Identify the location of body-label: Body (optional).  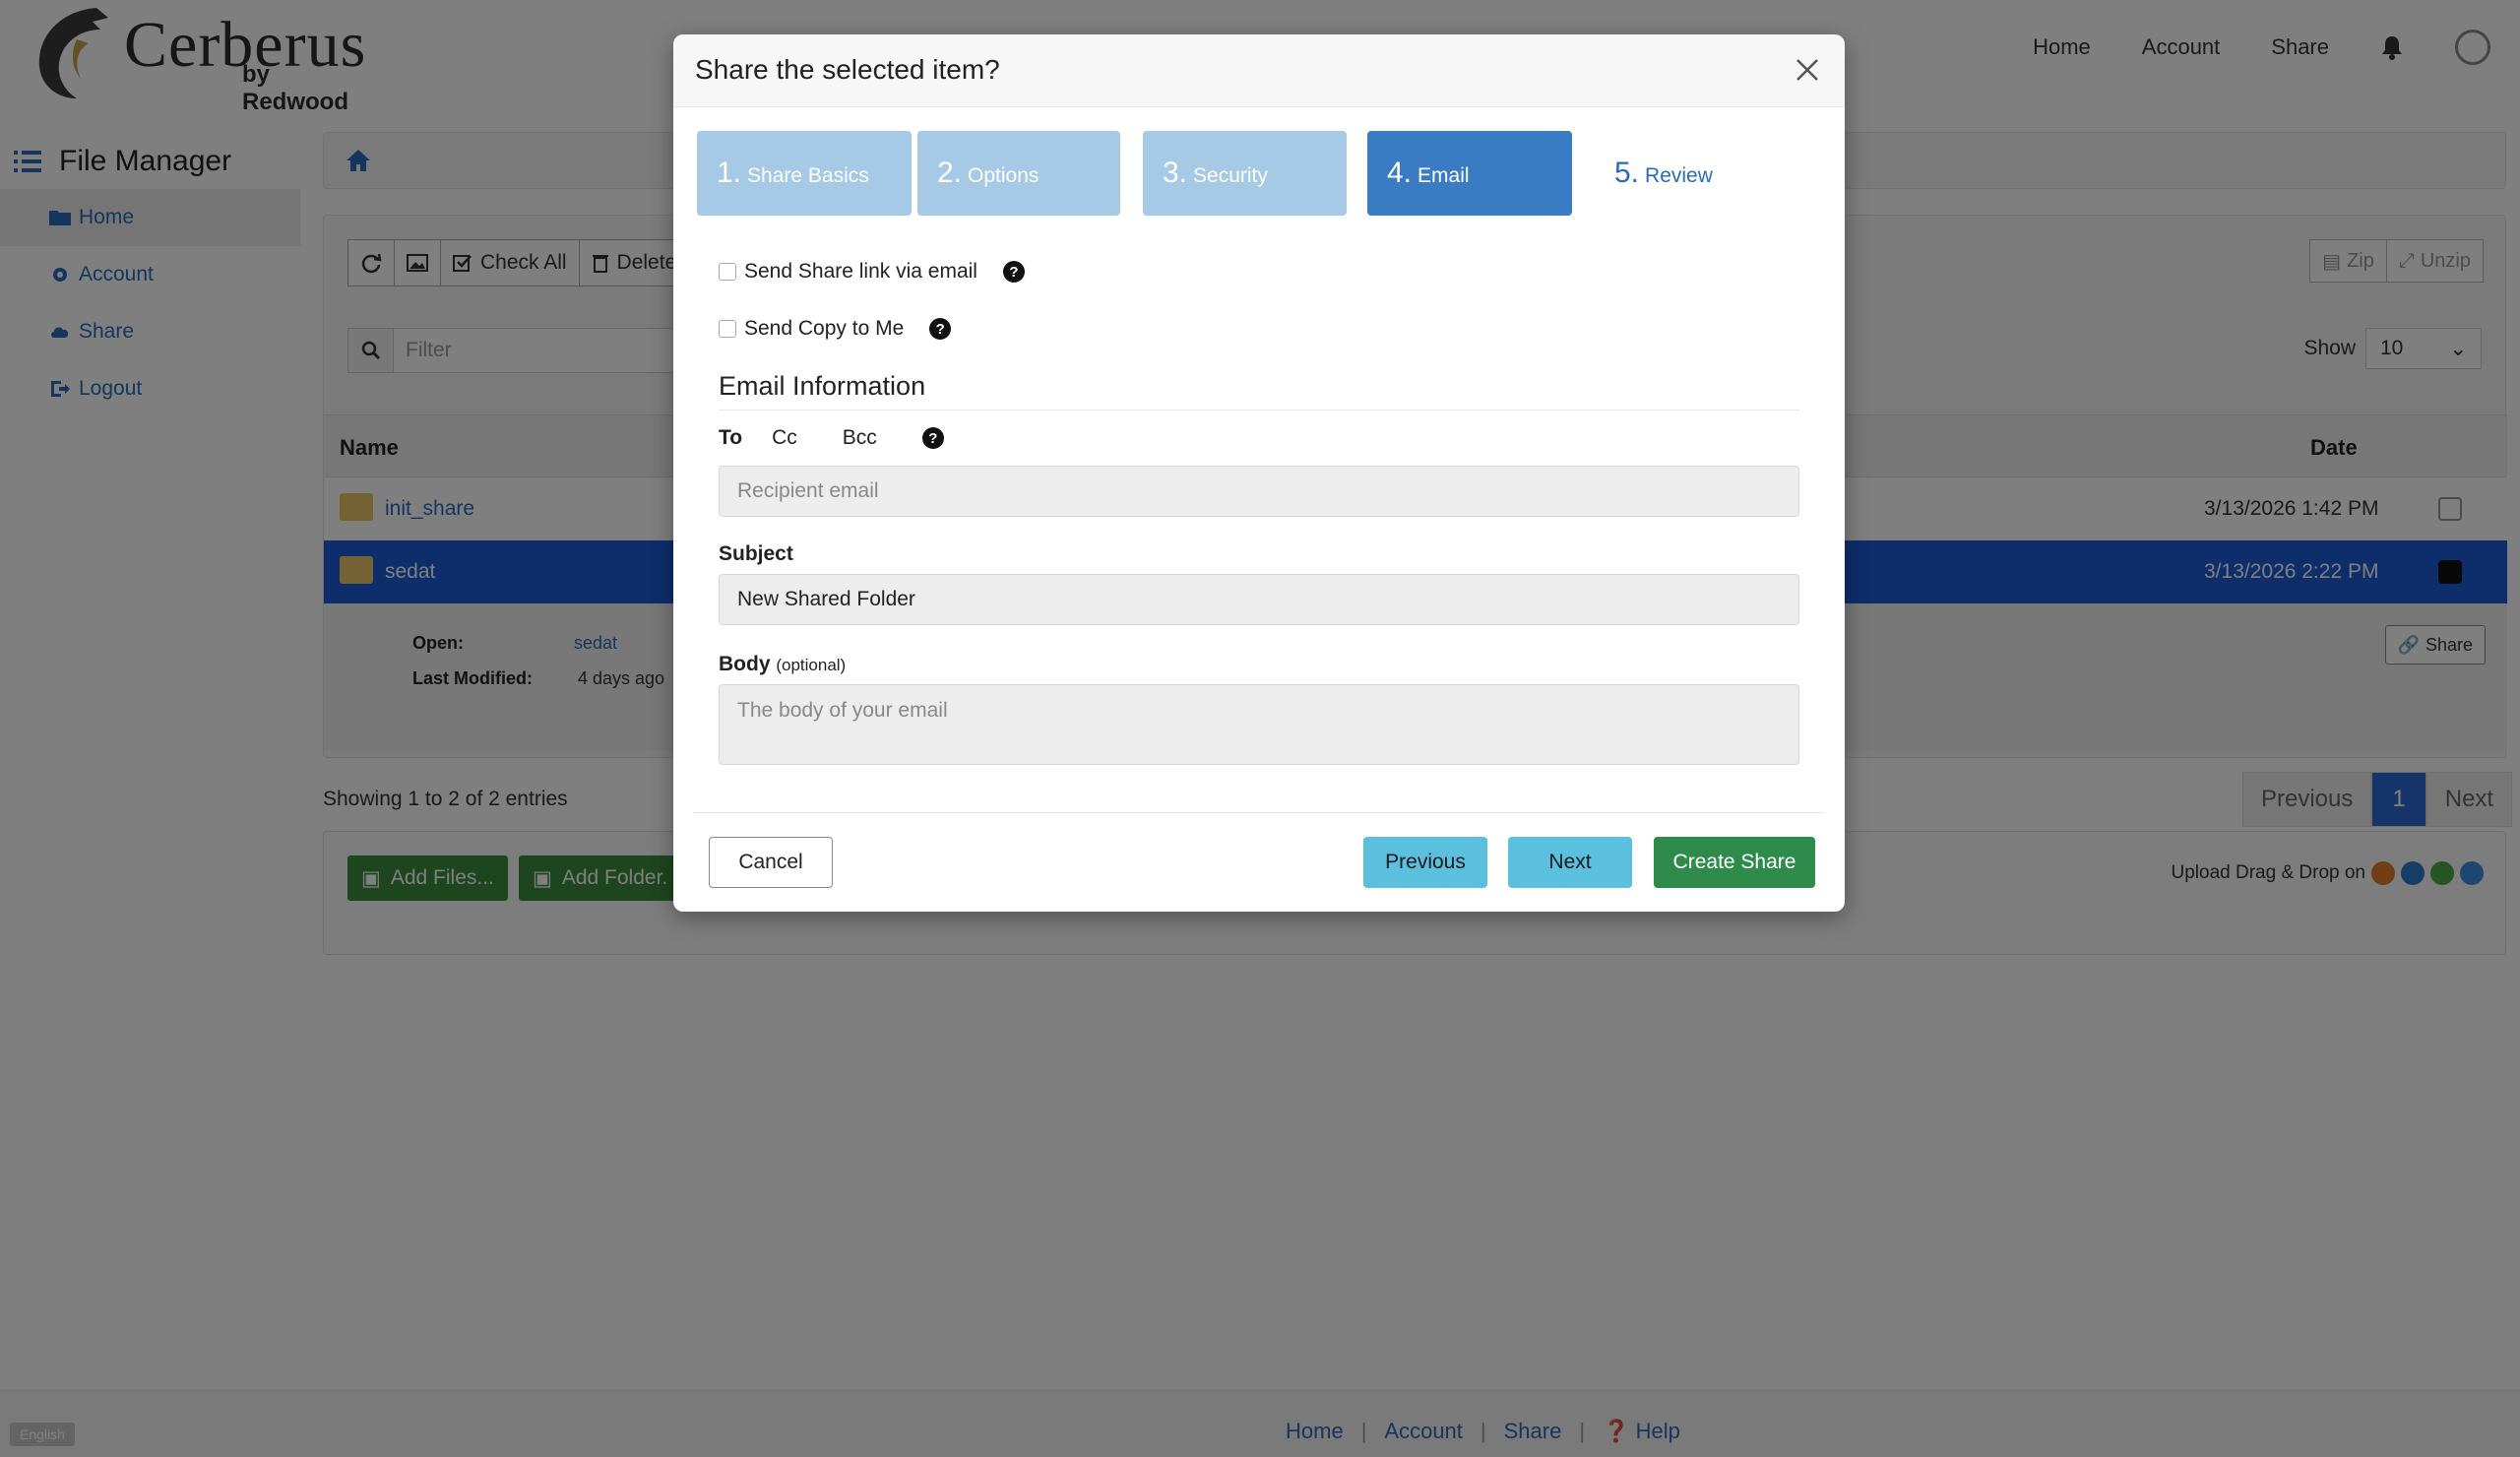
(782, 664).